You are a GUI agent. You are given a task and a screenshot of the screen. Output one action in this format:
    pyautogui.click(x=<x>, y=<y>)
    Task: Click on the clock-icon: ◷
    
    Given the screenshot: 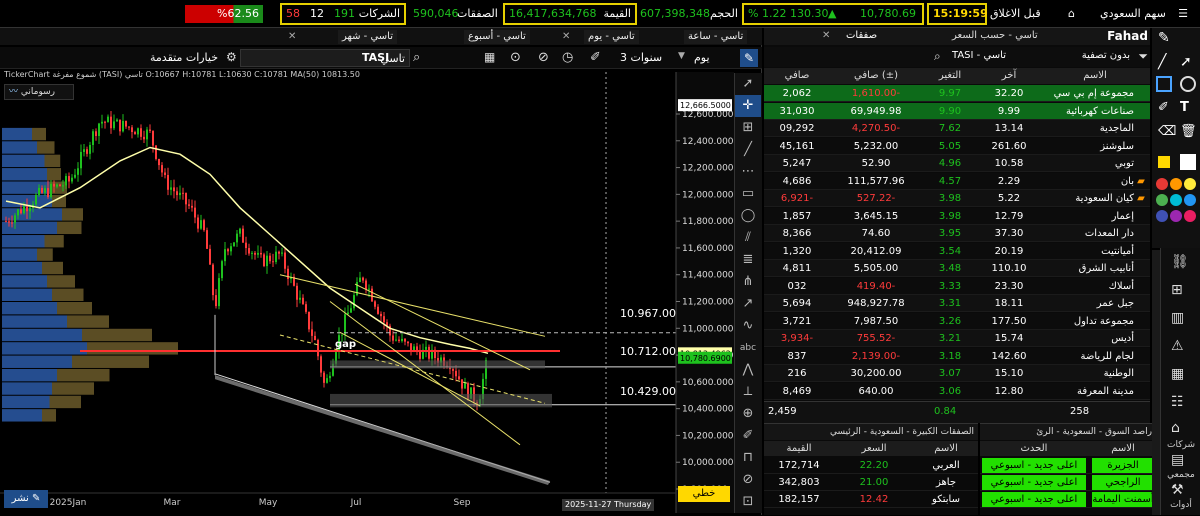 What is the action you would take?
    pyautogui.click(x=567, y=57)
    